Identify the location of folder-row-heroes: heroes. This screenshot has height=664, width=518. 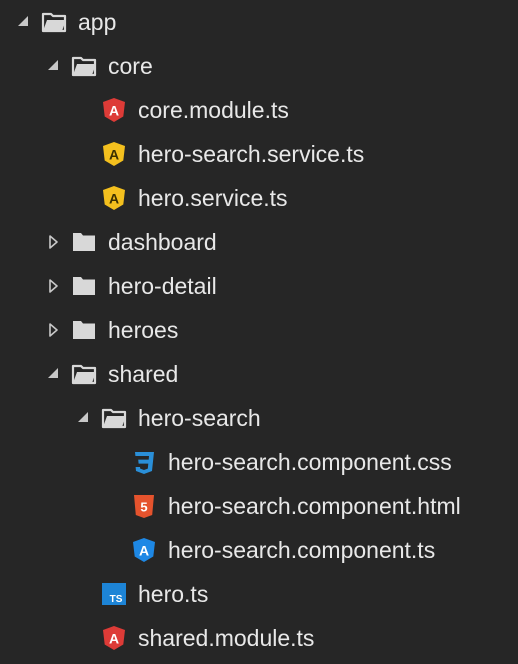
(259, 330).